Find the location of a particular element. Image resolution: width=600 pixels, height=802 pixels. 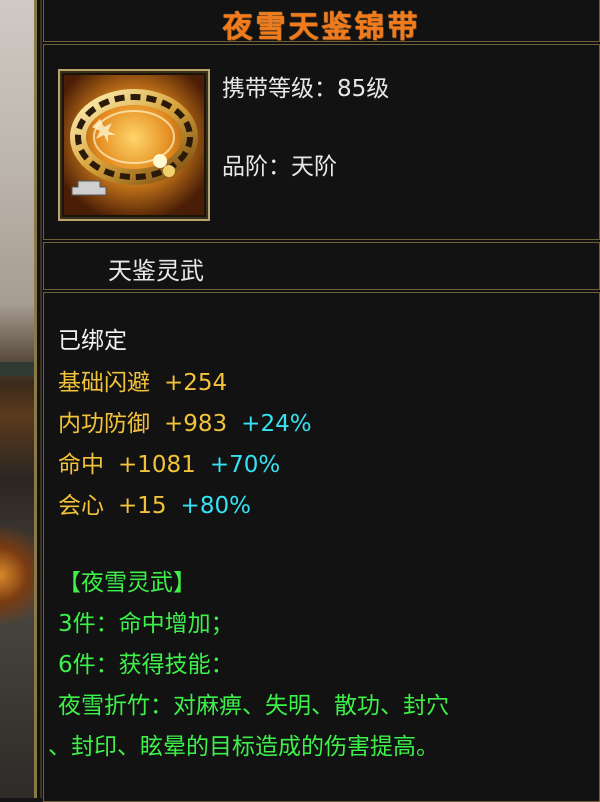

stat-row: 命中 +1081 +70% is located at coordinates (169, 462).